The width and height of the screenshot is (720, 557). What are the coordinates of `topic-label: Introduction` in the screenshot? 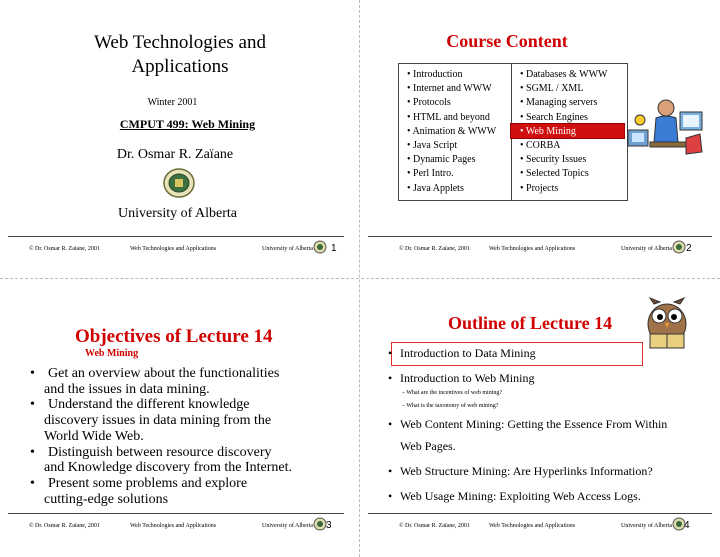 It's located at (438, 74).